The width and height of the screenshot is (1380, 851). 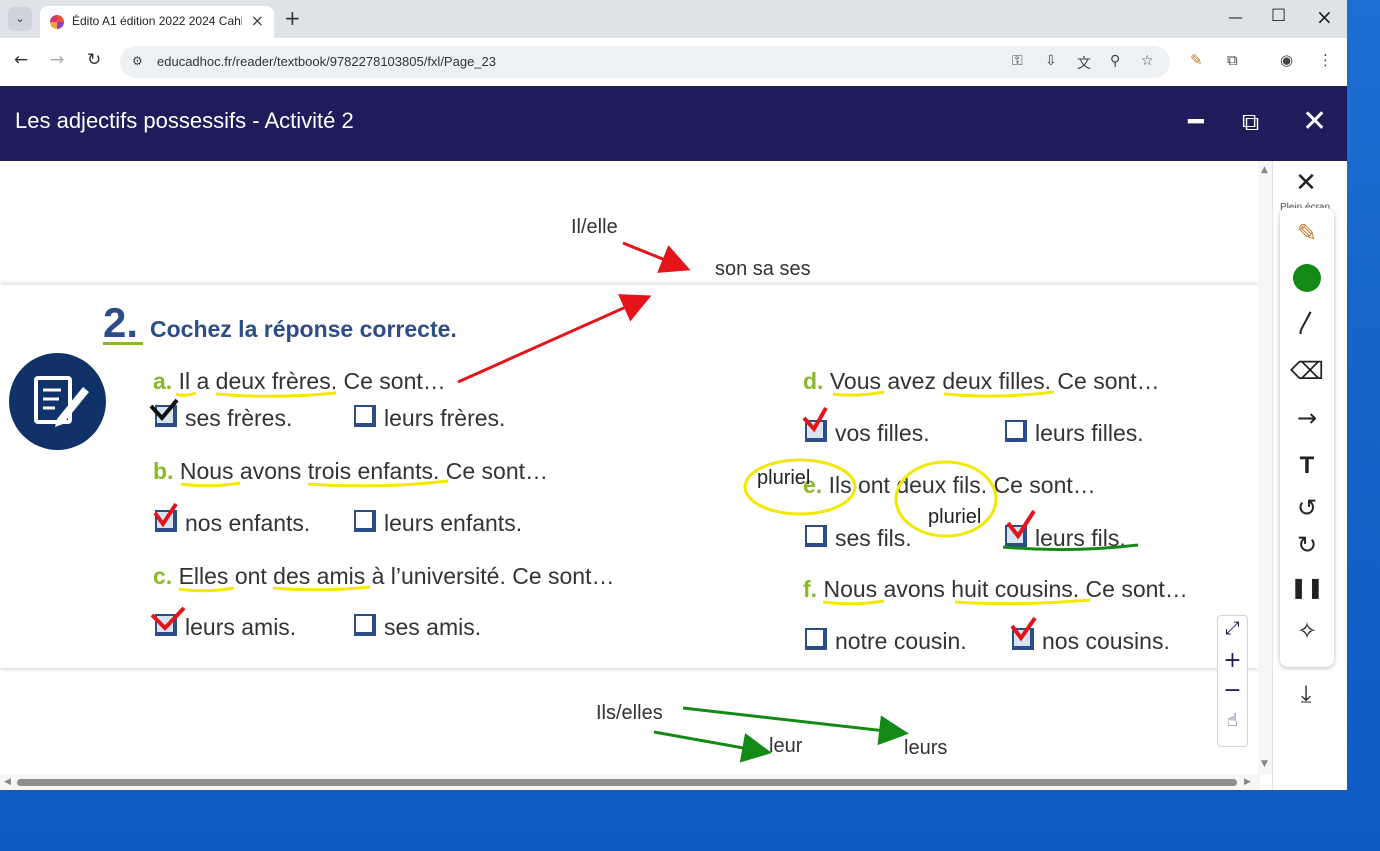 What do you see at coordinates (1307, 466) in the screenshot?
I see `text-tool-icon: T` at bounding box center [1307, 466].